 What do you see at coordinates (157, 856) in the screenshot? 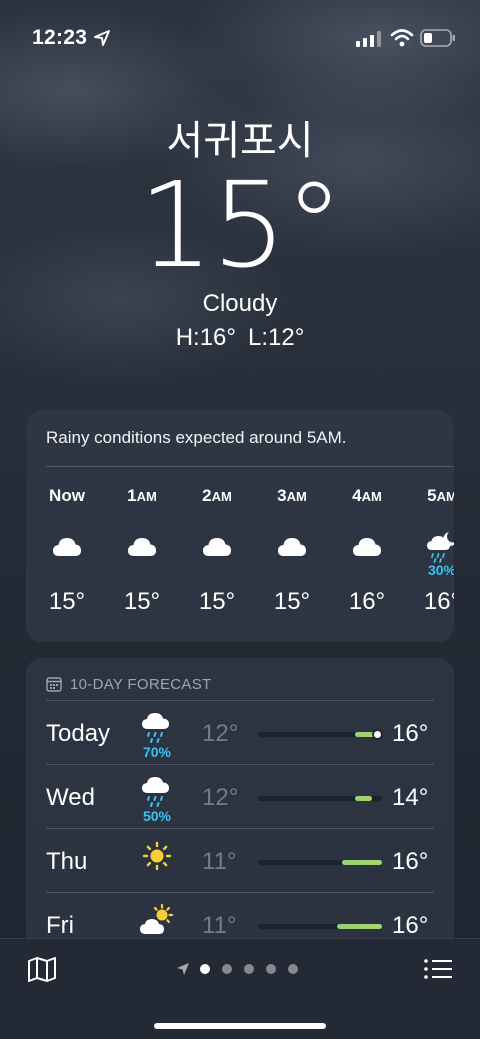
I see `sun-icon` at bounding box center [157, 856].